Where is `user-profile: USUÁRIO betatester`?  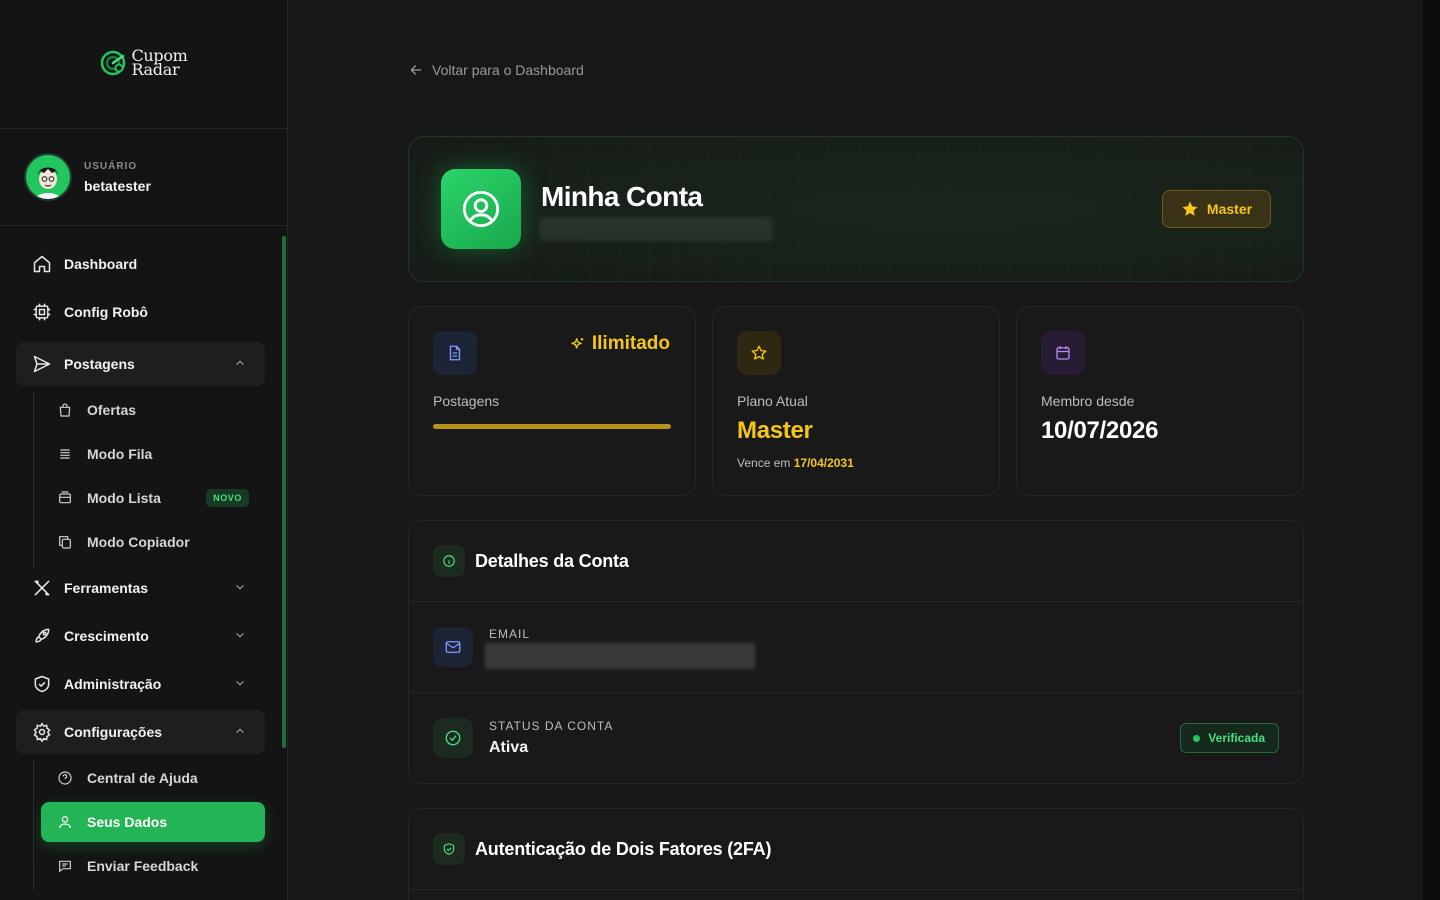 user-profile: USUÁRIO betatester is located at coordinates (143, 177).